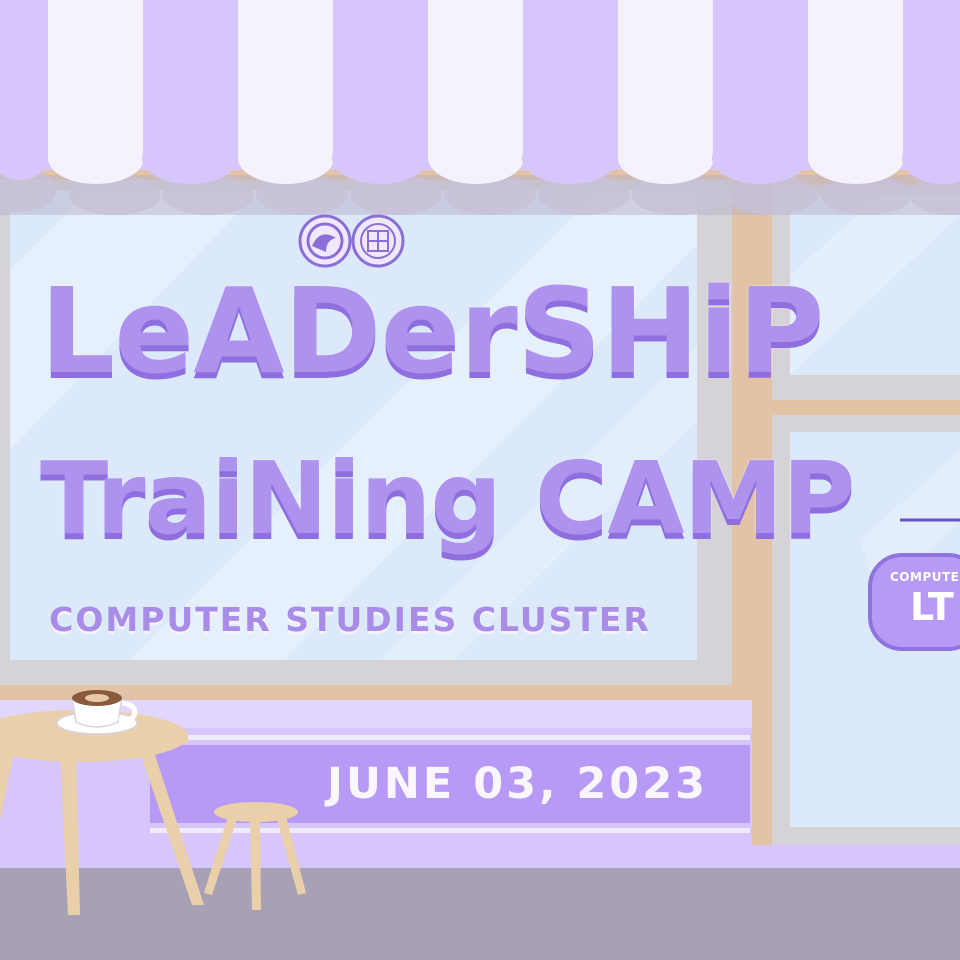 The height and width of the screenshot is (960, 960). What do you see at coordinates (432, 331) in the screenshot?
I see `title-line-1: LeADerSHiP` at bounding box center [432, 331].